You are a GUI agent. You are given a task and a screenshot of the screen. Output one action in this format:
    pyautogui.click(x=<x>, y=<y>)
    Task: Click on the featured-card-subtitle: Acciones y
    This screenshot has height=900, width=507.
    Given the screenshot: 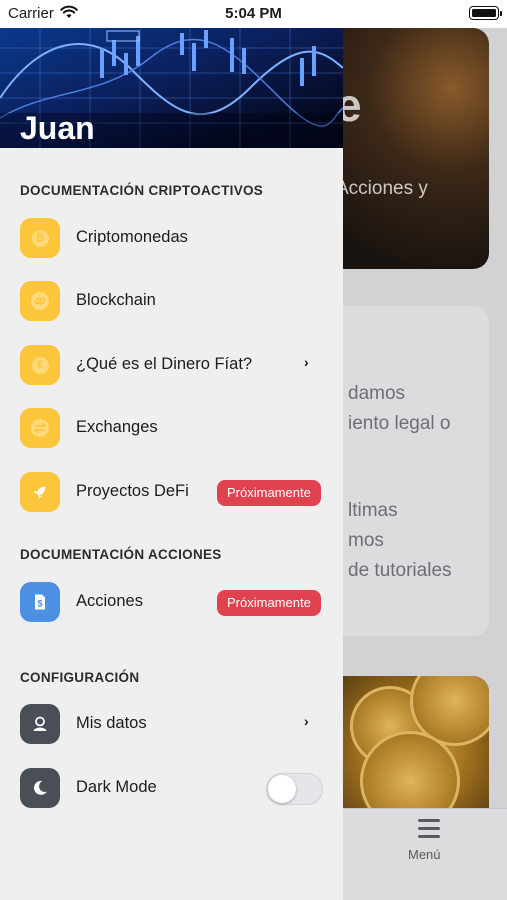 What is the action you would take?
    pyautogui.click(x=382, y=188)
    